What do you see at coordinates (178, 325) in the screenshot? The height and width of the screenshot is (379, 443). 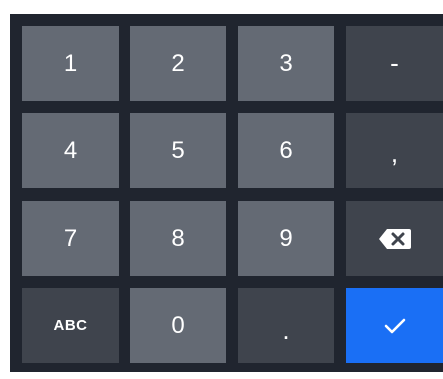 I see `key-0: 0` at bounding box center [178, 325].